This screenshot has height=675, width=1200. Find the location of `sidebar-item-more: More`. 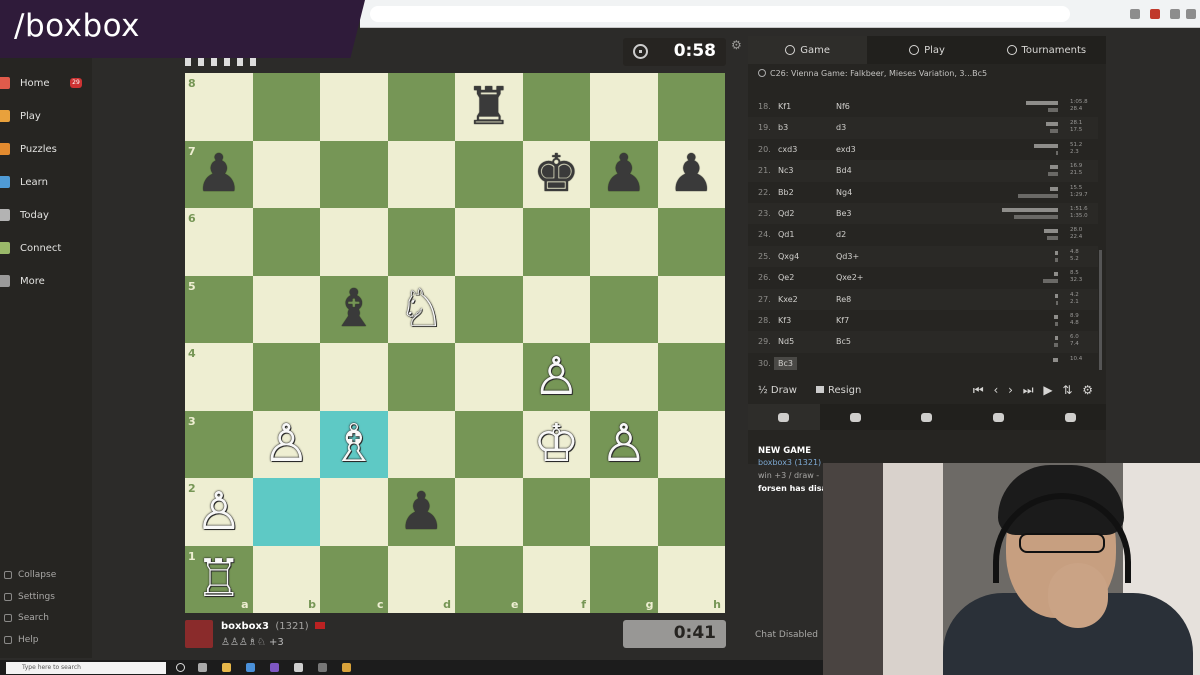

sidebar-item-more: More is located at coordinates (46, 281).